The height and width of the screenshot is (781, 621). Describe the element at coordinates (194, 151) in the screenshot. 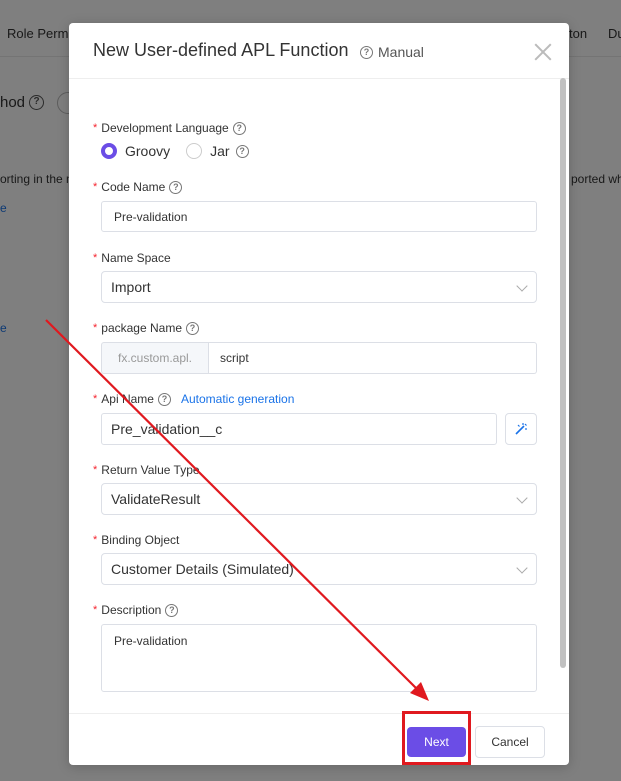

I see `radio-unchecked-icon` at that location.